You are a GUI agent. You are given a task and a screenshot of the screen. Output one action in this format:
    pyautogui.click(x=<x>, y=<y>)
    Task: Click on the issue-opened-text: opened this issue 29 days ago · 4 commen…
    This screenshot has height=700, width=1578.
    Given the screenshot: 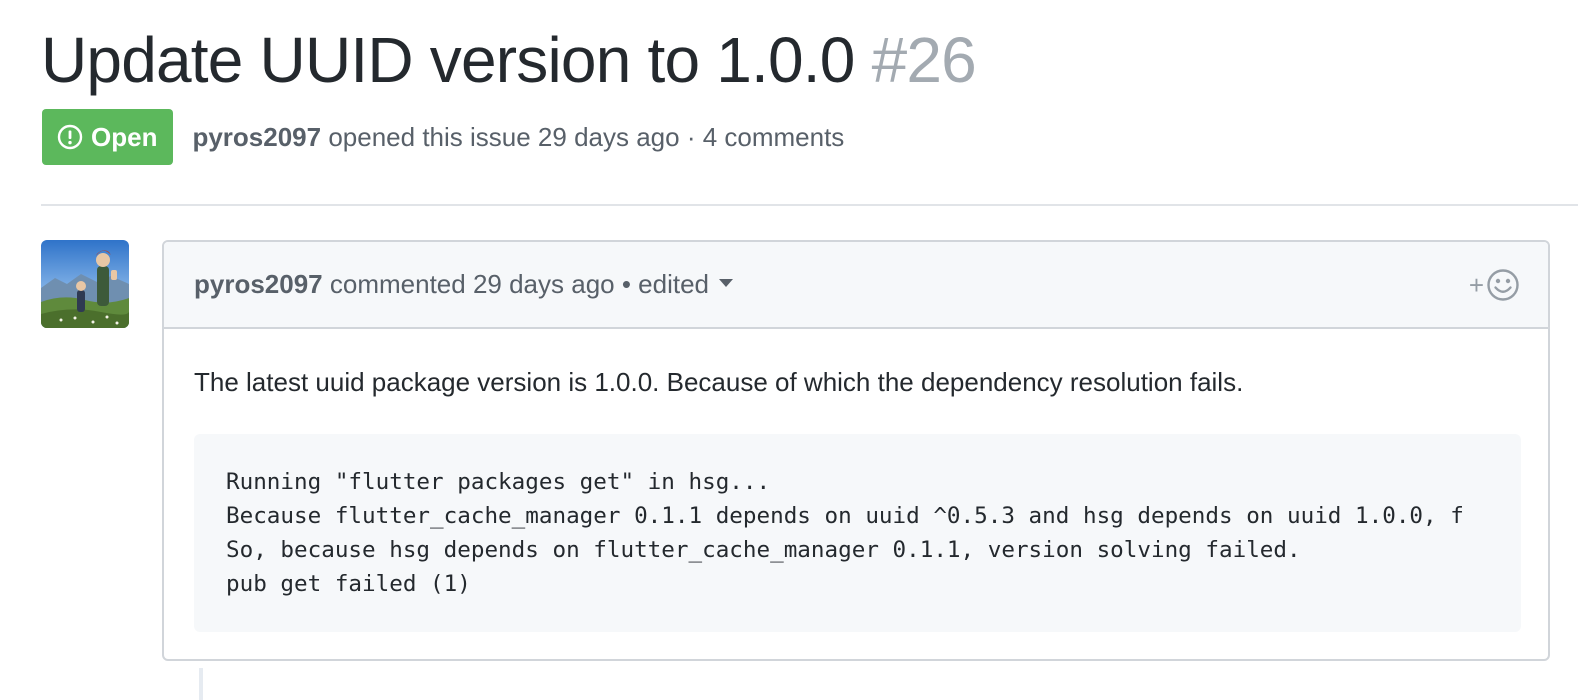 What is the action you would take?
    pyautogui.click(x=586, y=136)
    